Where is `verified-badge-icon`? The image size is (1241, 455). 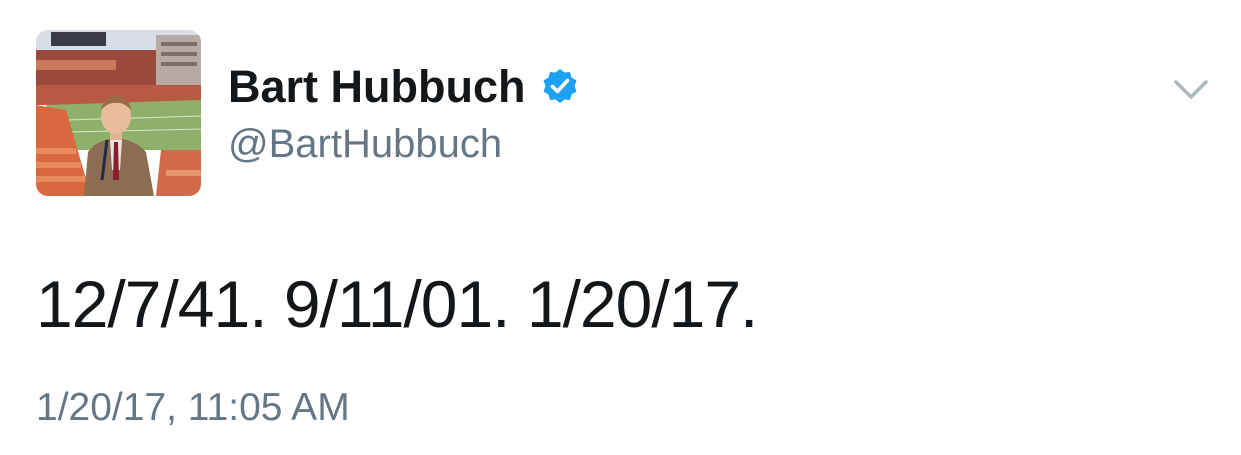 verified-badge-icon is located at coordinates (560, 87).